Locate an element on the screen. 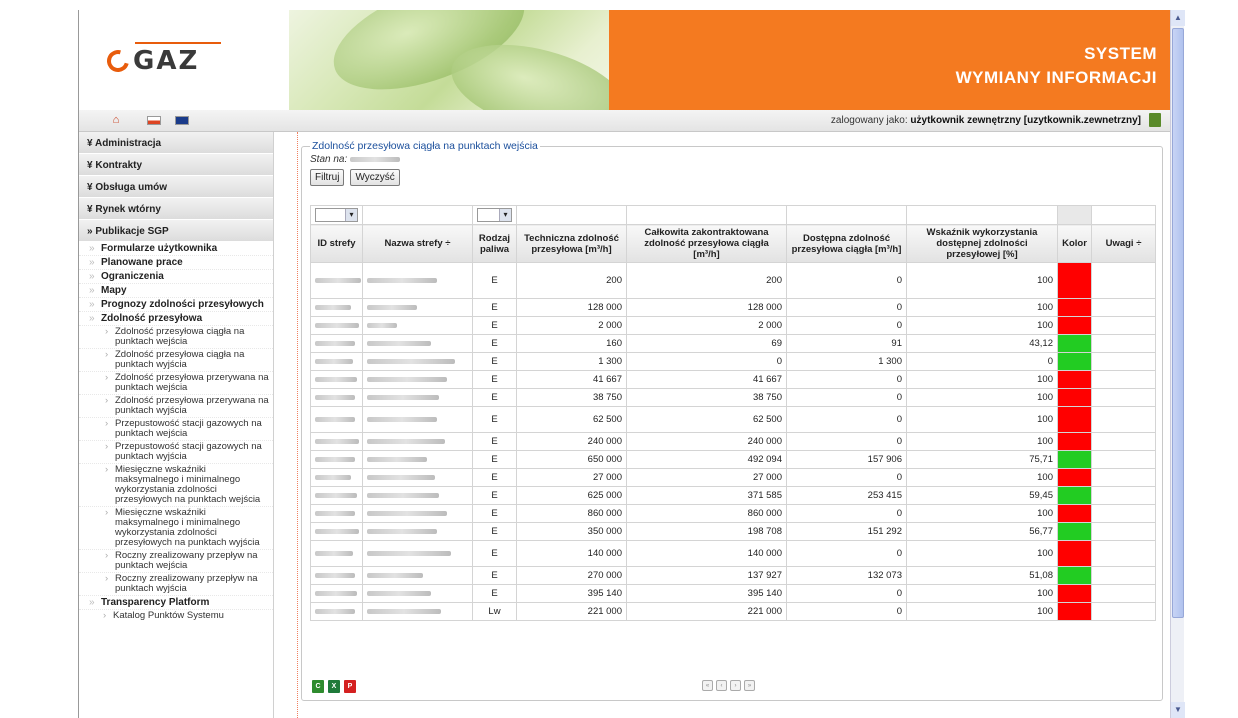 The image size is (1238, 718). table-row: E2 000 2 000 0 100 is located at coordinates (733, 325).